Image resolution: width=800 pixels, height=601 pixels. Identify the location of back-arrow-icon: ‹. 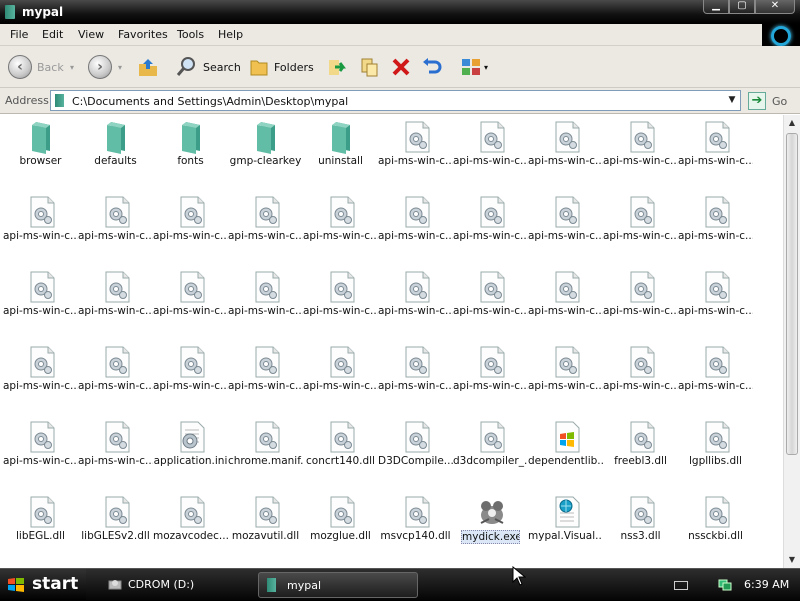
(20, 67).